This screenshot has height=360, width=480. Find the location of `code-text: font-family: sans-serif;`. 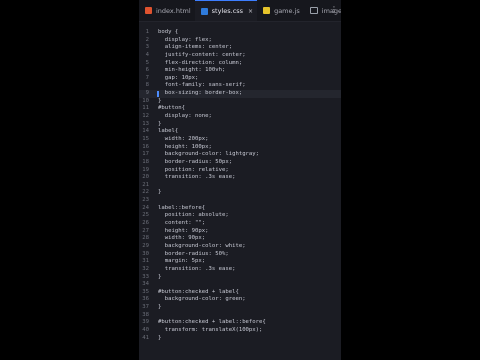

code-text: font-family: sans-serif; is located at coordinates (202, 85).